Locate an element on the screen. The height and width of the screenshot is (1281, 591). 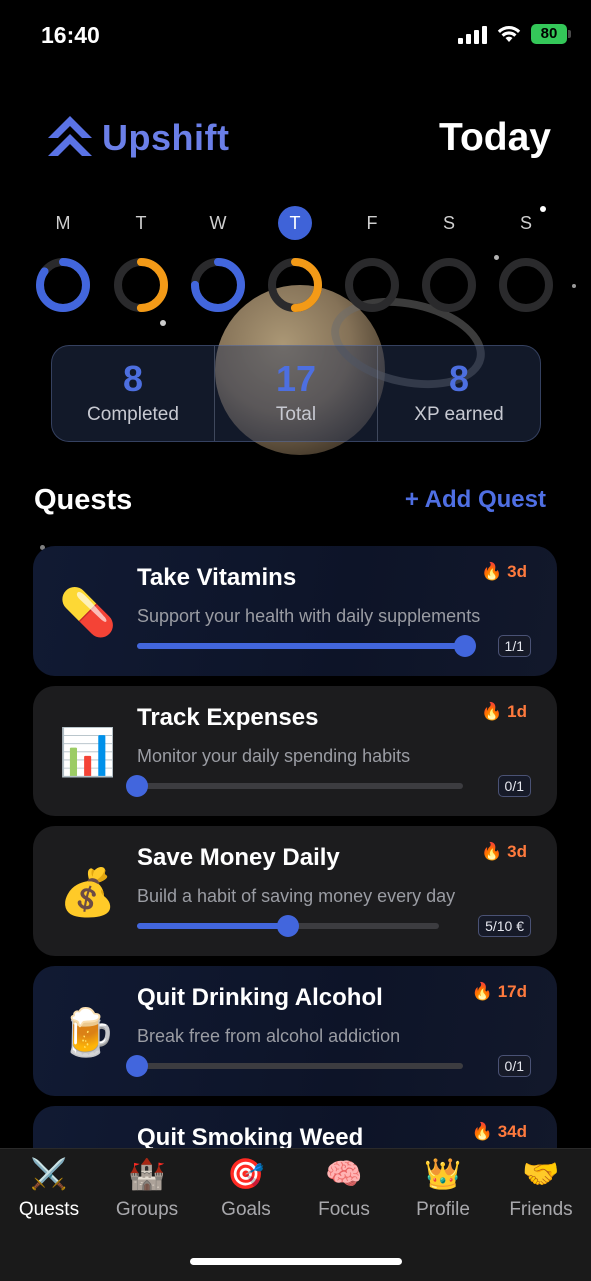
stat-value: 17 is located at coordinates (296, 378).